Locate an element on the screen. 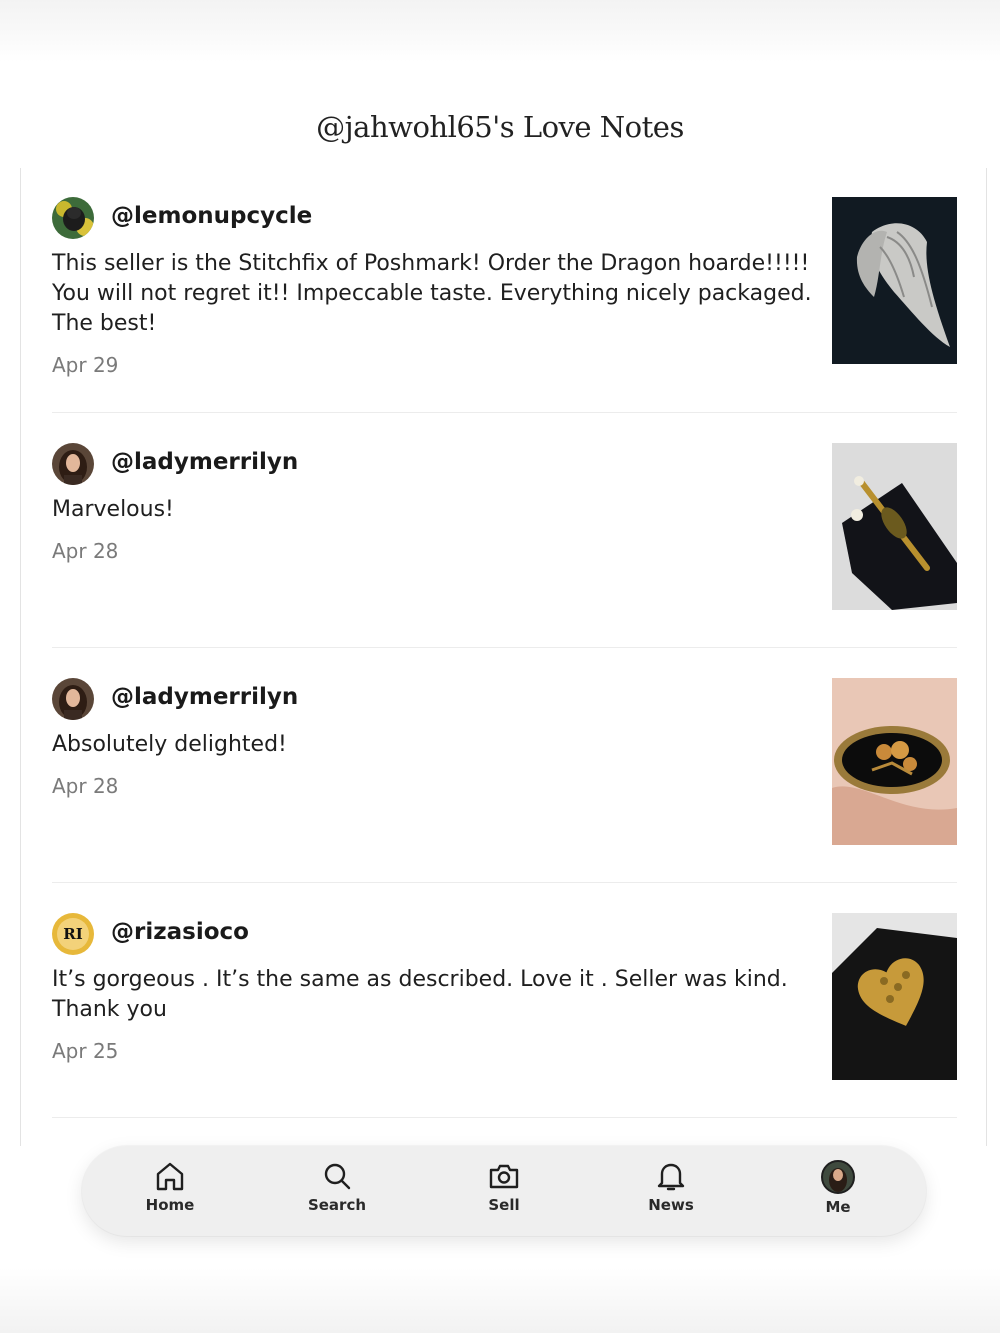 Image resolution: width=1000 pixels, height=1333 pixels. home-icon is located at coordinates (170, 1176).